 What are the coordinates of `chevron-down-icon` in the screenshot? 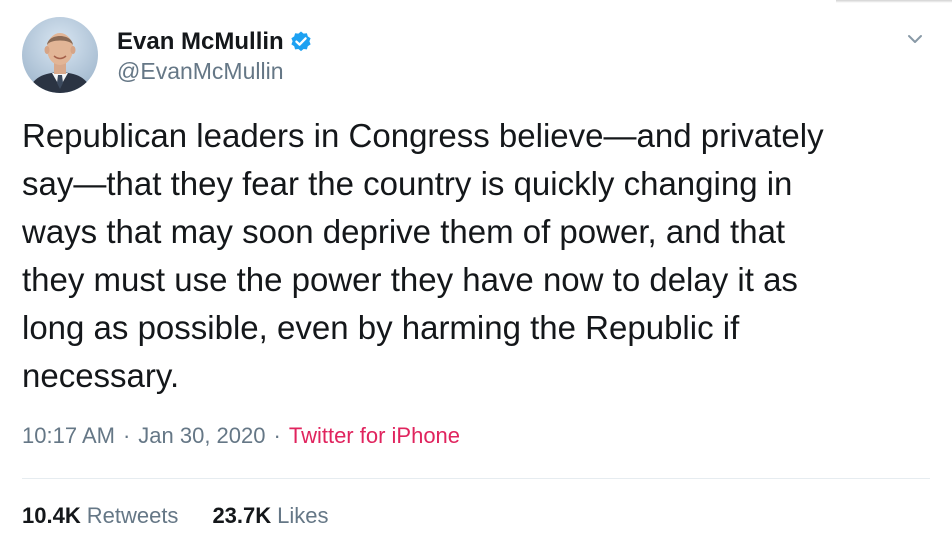 It's located at (915, 39).